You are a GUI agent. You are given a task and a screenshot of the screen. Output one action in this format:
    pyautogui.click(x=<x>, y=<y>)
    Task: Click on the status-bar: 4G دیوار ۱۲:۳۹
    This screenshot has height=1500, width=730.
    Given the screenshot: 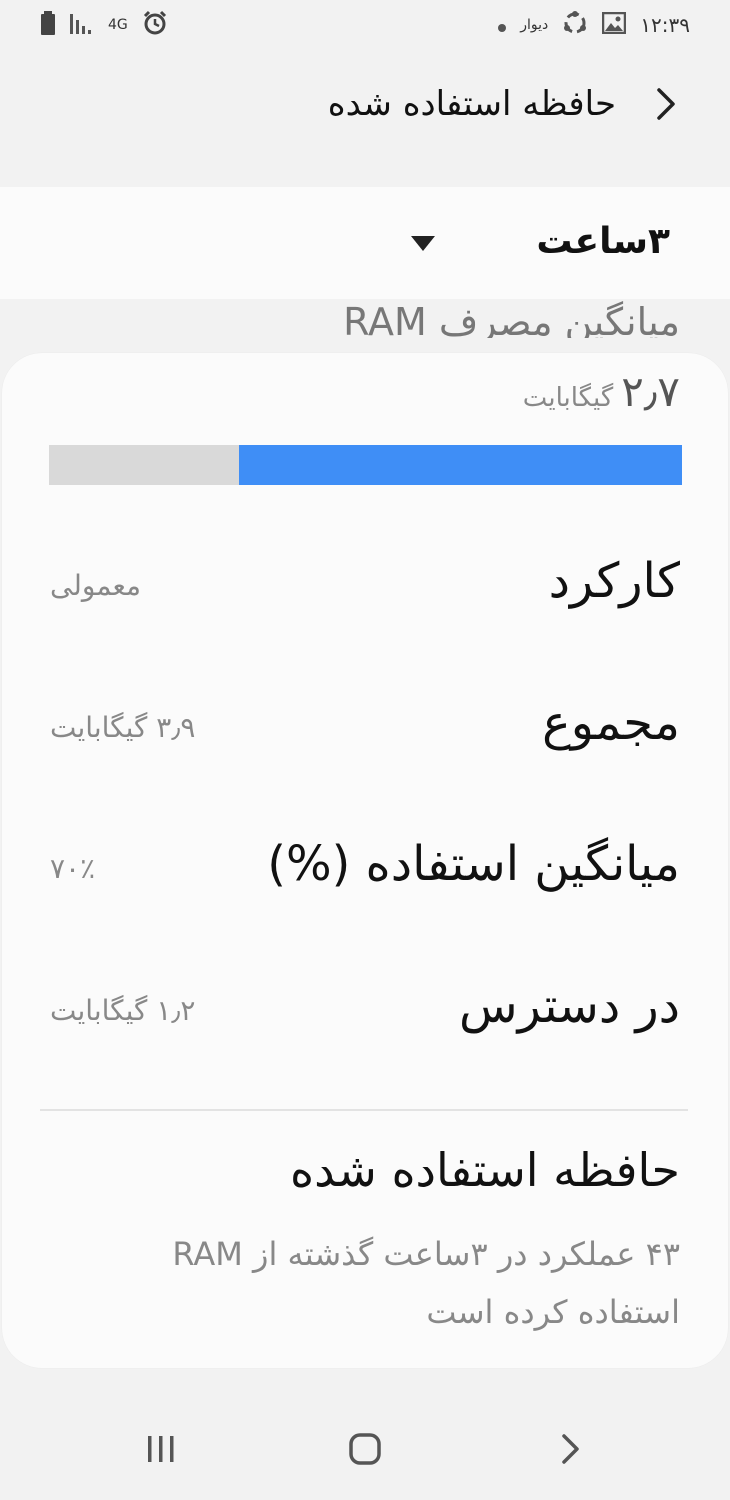 What is the action you would take?
    pyautogui.click(x=365, y=25)
    